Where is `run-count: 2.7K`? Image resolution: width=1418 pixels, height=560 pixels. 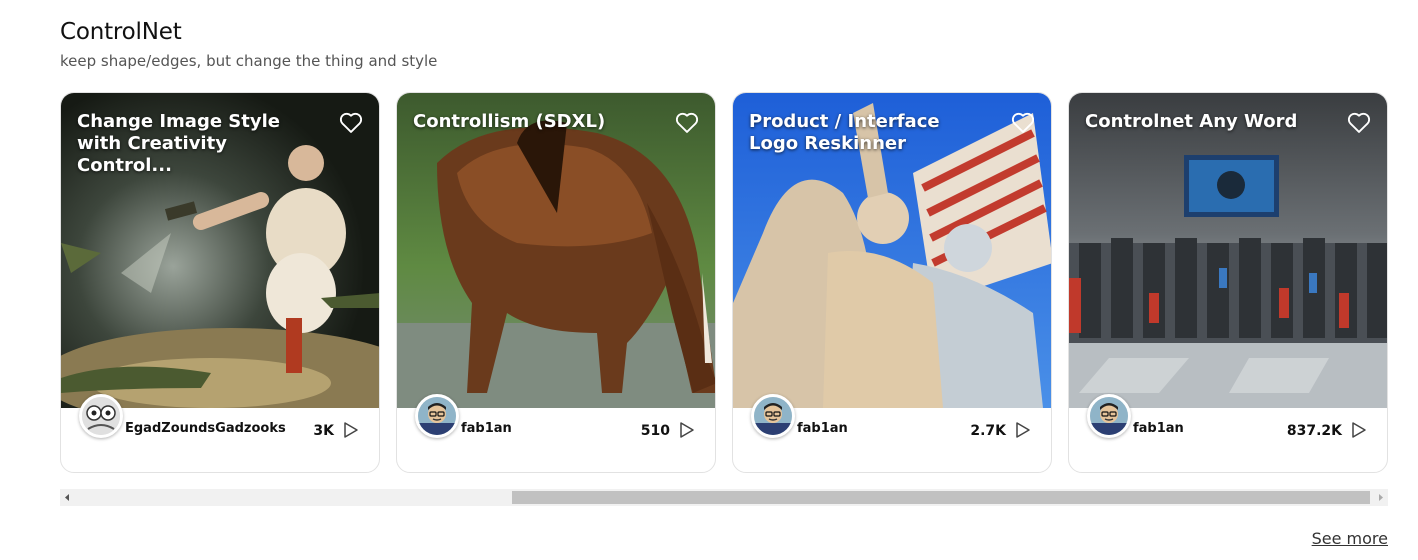 run-count: 2.7K is located at coordinates (988, 431).